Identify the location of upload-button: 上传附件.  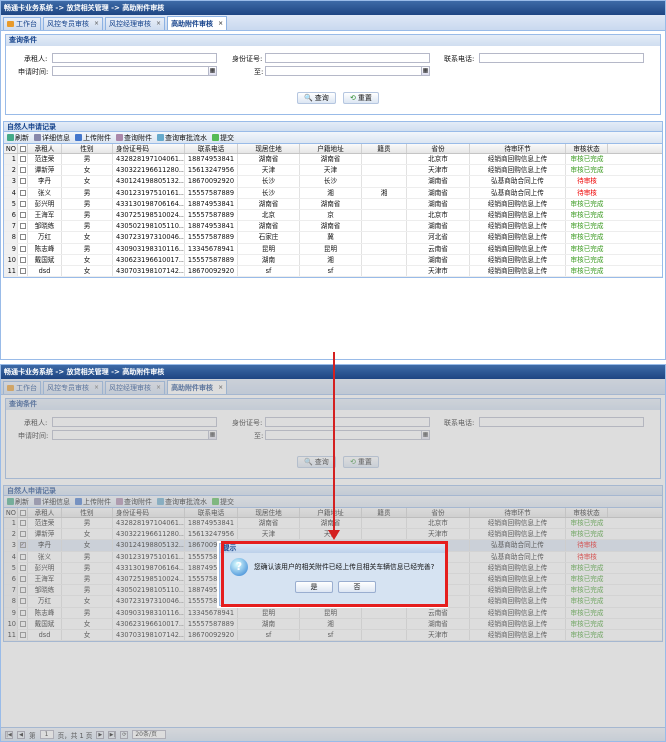
(93, 138).